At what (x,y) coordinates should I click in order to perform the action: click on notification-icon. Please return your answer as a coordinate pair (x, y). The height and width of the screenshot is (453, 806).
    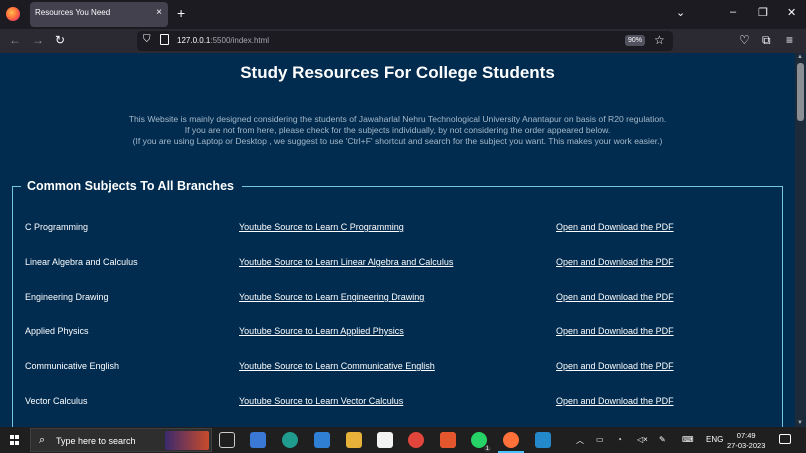
    Looking at the image, I should click on (785, 439).